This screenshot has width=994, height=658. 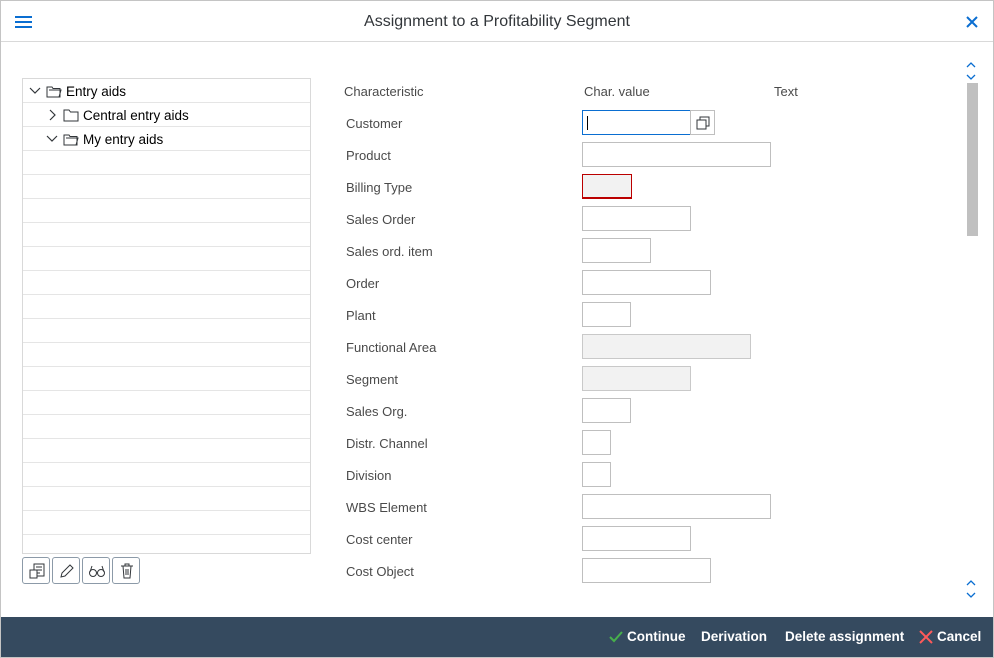 I want to click on tree-node-label: My entry aids, so click(x=123, y=139).